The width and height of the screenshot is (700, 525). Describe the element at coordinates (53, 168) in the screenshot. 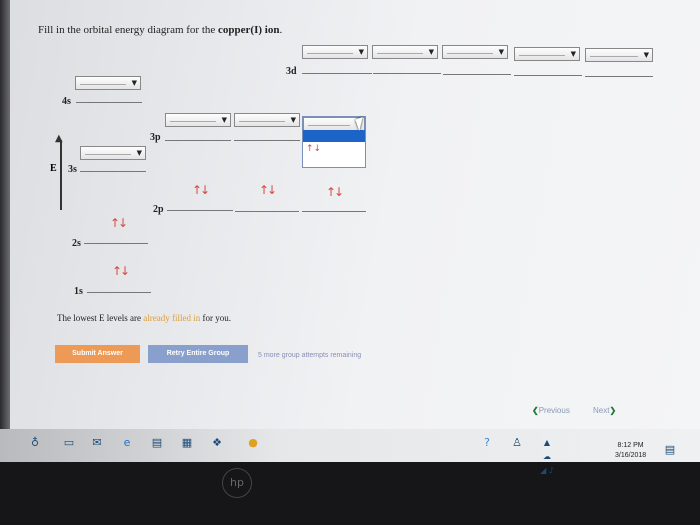

I see `energy-axis-label: E` at that location.